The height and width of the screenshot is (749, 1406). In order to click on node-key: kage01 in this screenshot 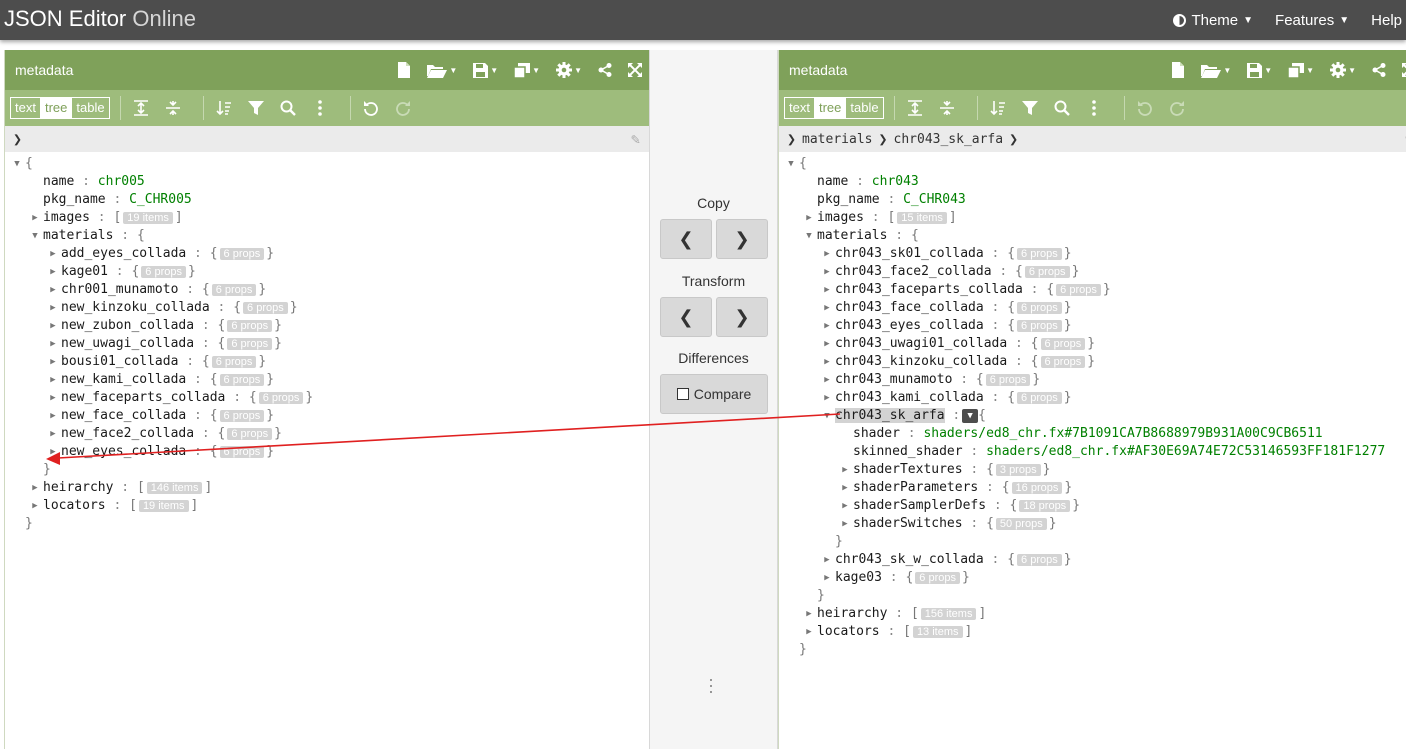, I will do `click(84, 271)`.